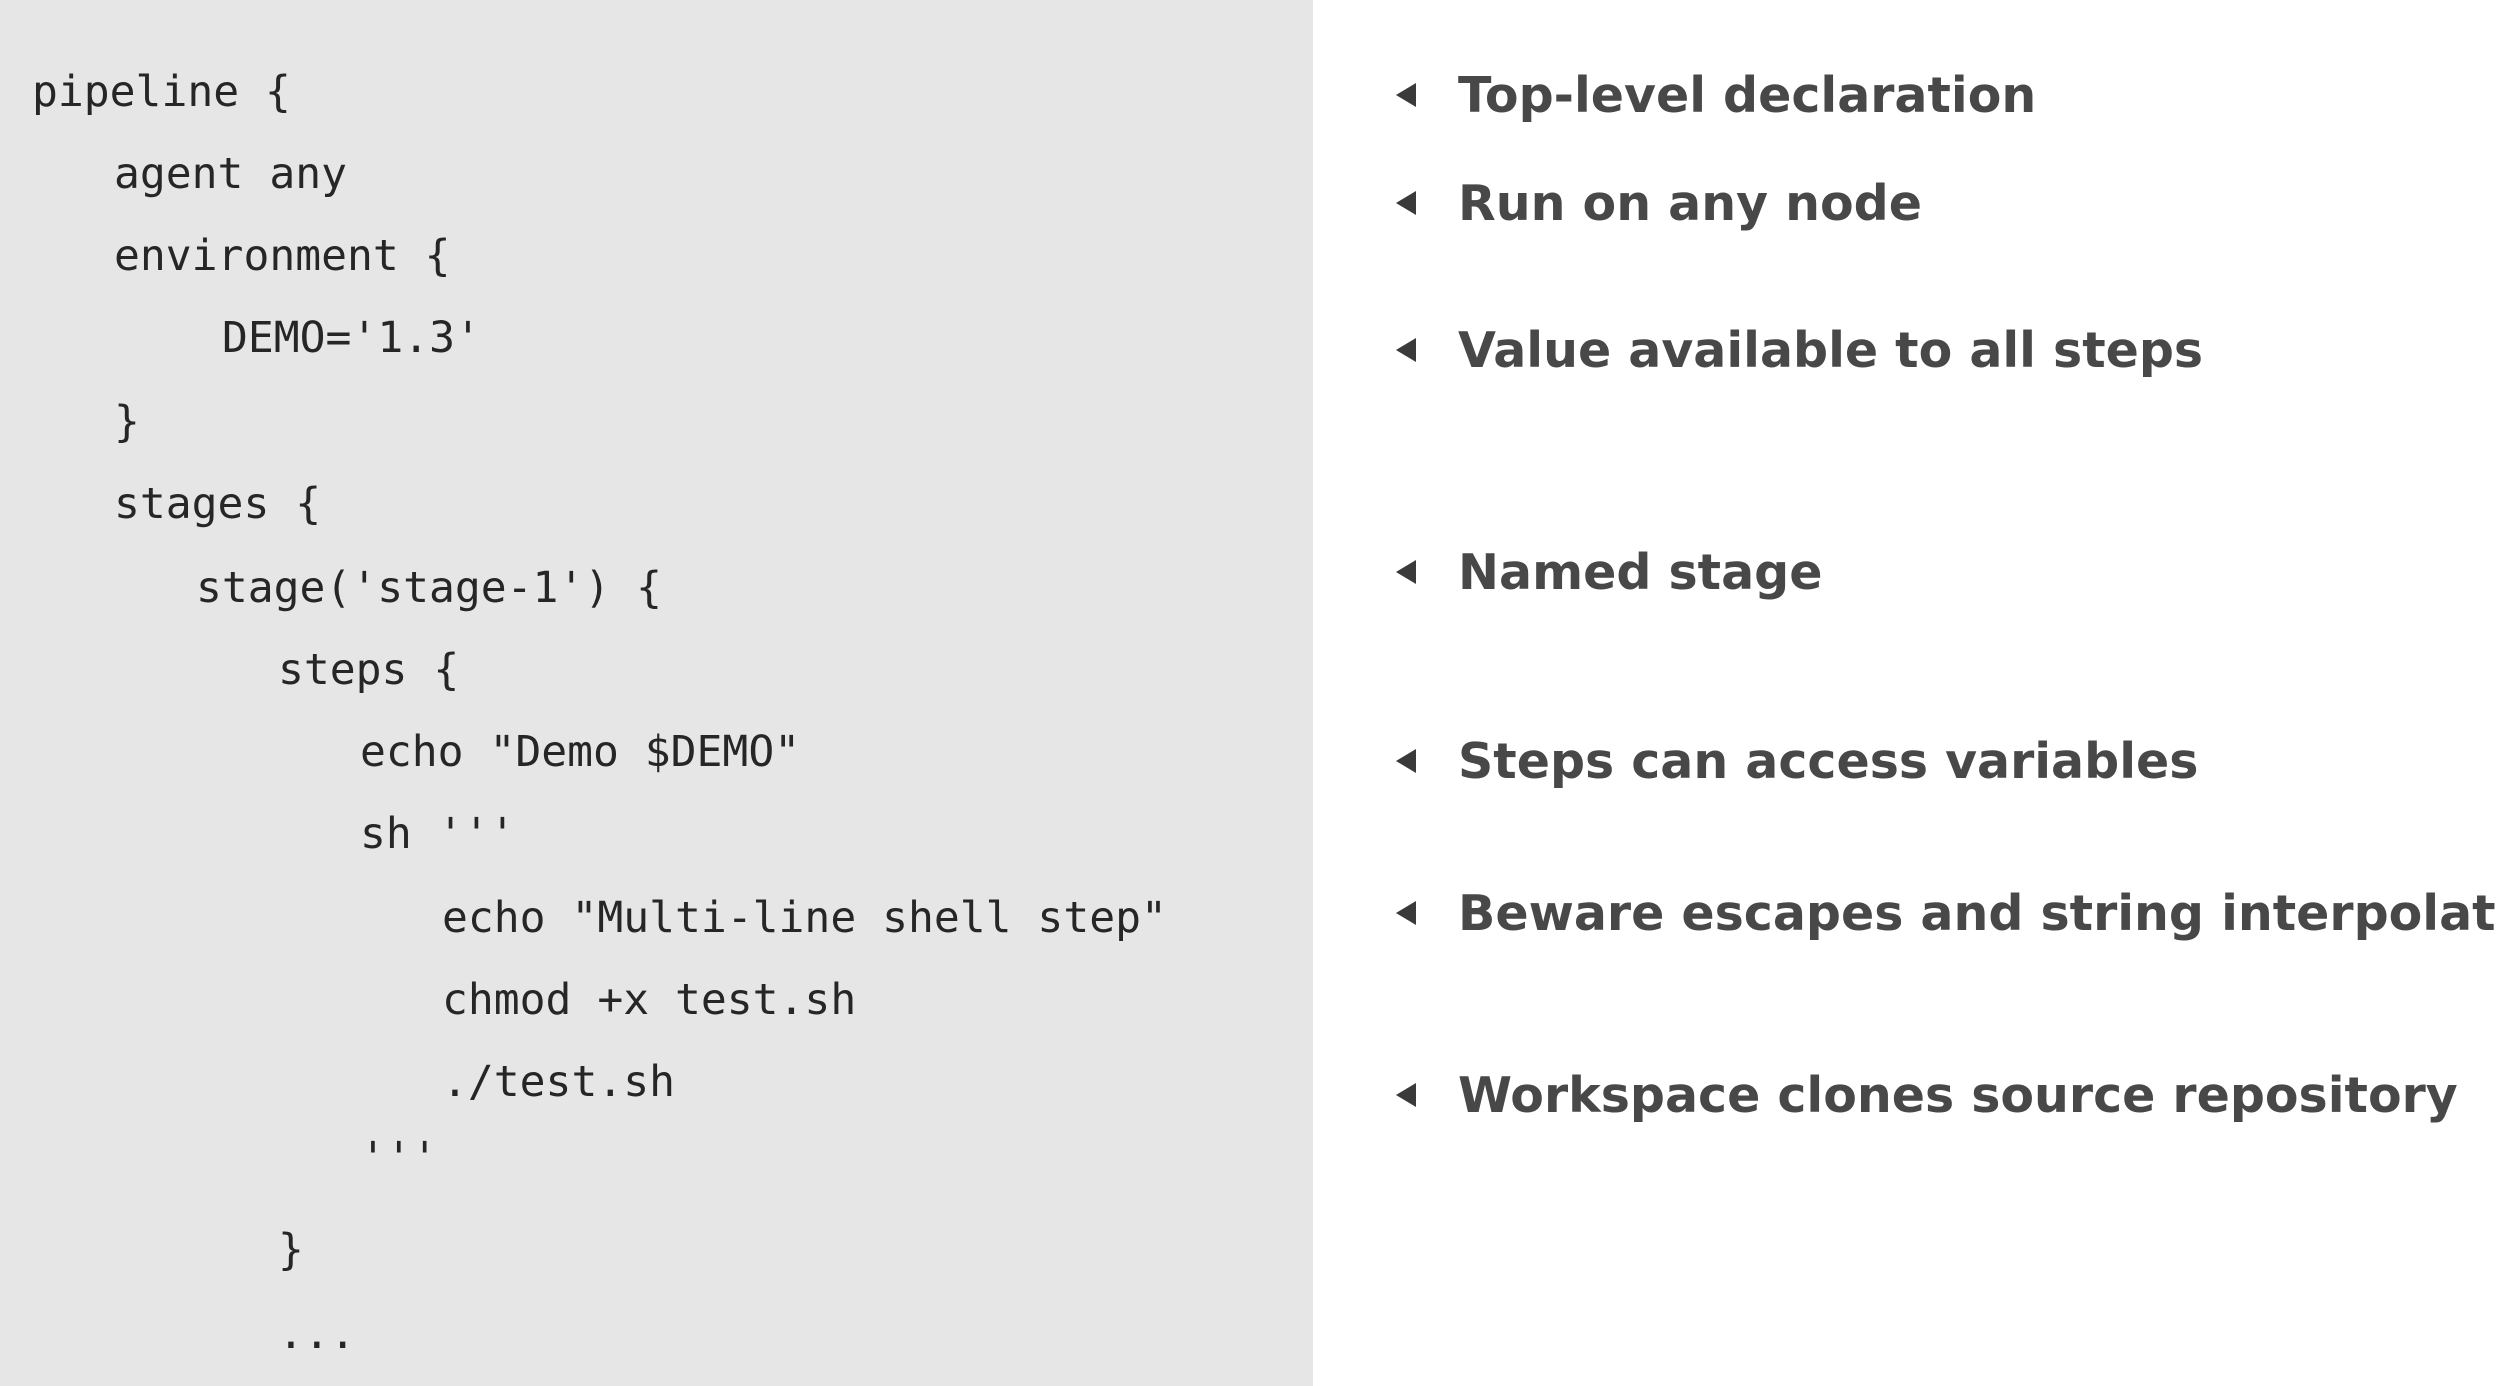 The image size is (2496, 1386). I want to click on annotation-text: Run on any node, so click(1690, 203).